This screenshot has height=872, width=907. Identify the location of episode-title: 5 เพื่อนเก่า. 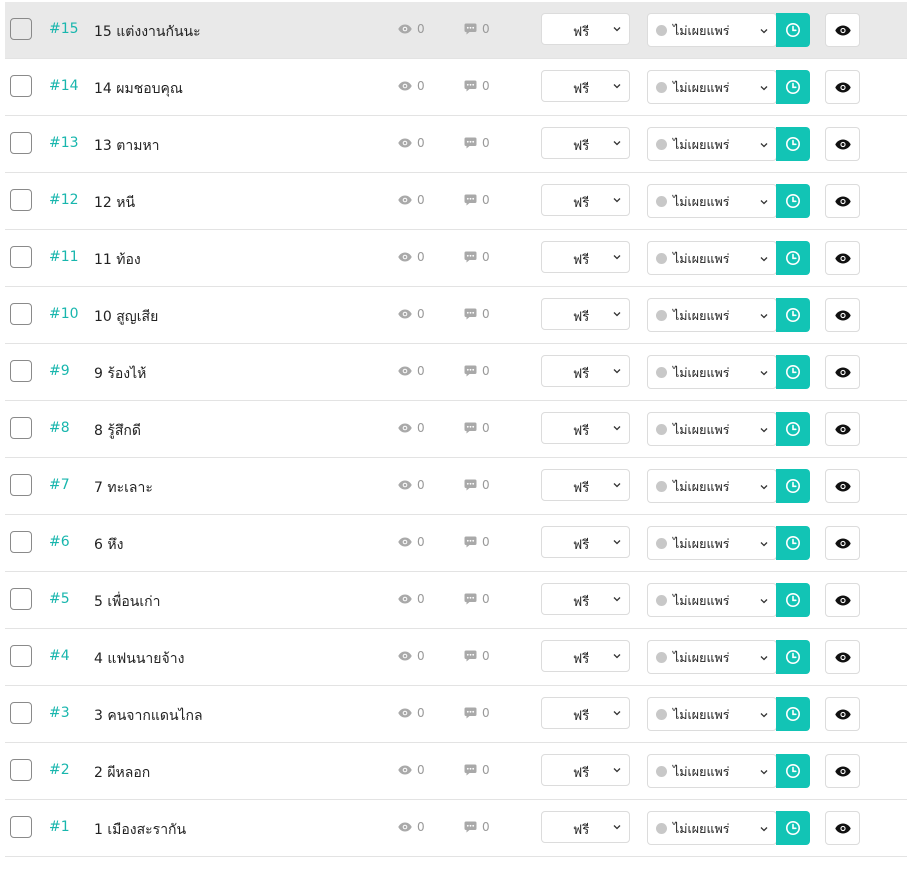
(127, 602).